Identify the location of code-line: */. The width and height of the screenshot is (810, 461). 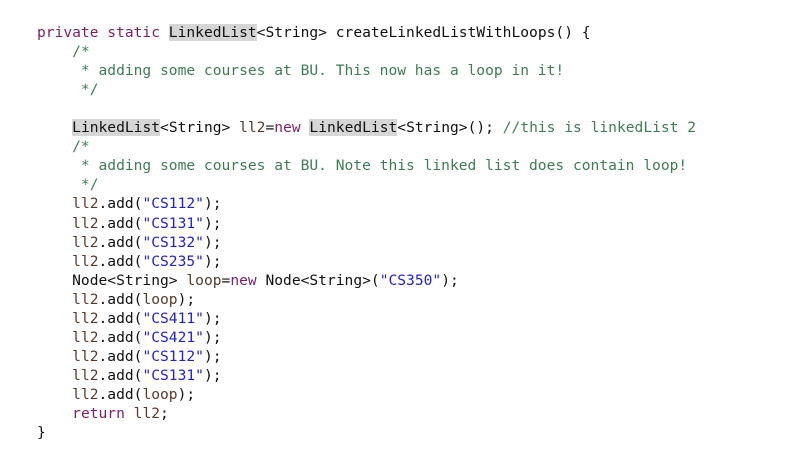
(68, 89).